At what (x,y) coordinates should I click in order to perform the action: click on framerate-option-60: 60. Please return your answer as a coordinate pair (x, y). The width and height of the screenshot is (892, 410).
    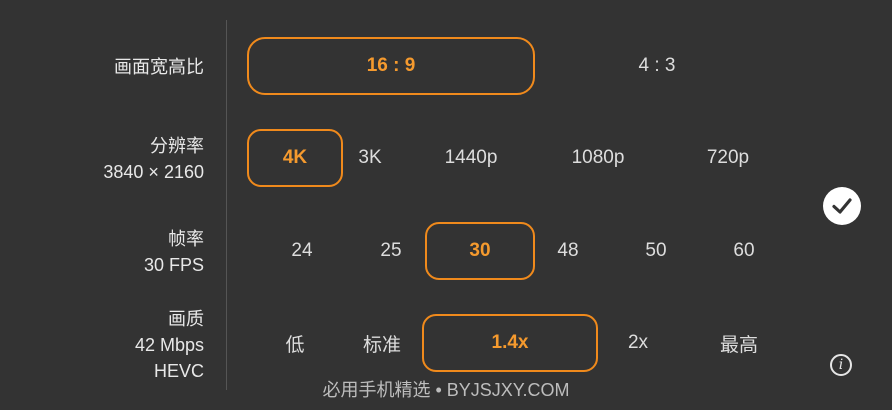
    Looking at the image, I should click on (744, 251).